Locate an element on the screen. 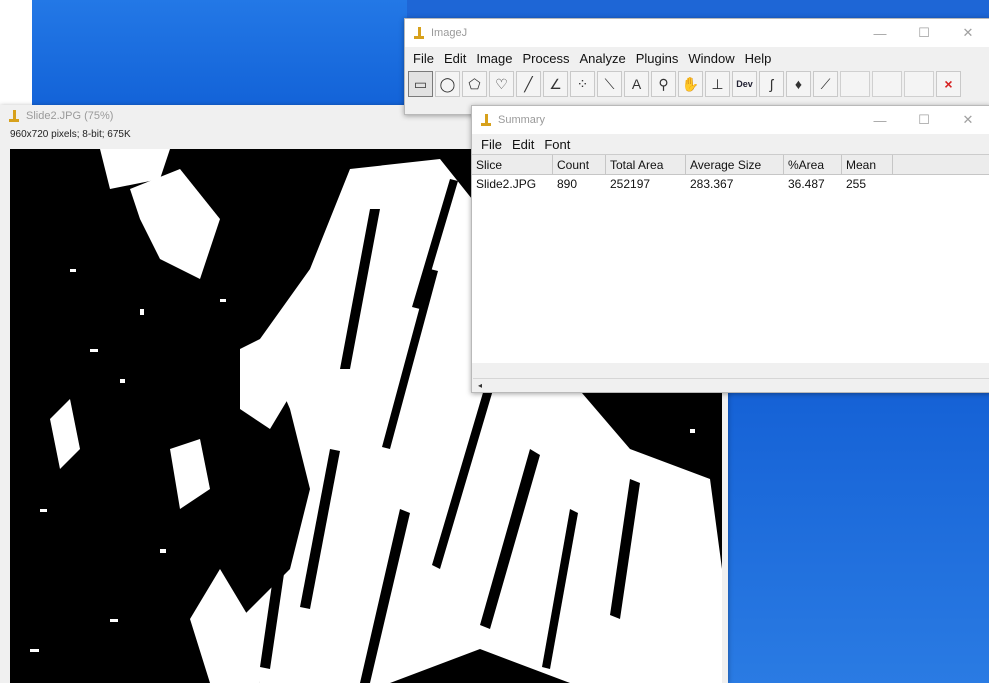 Image resolution: width=989 pixels, height=683 pixels. column-header-count: Count is located at coordinates (579, 164).